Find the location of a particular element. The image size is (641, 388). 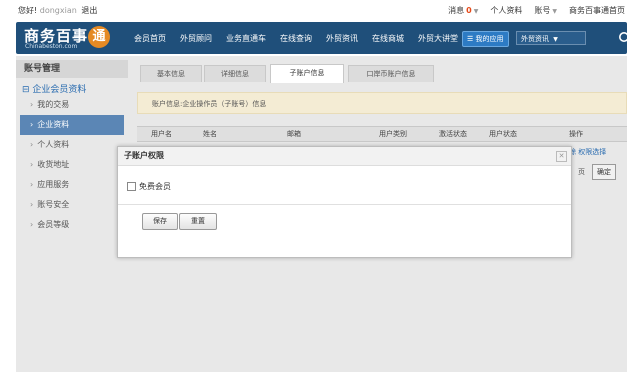

nav-trade-news: 外贸资讯 is located at coordinates (342, 38).